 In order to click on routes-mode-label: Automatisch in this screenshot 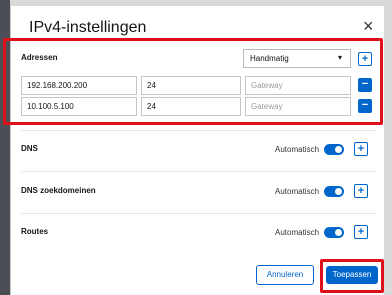, I will do `click(297, 232)`.